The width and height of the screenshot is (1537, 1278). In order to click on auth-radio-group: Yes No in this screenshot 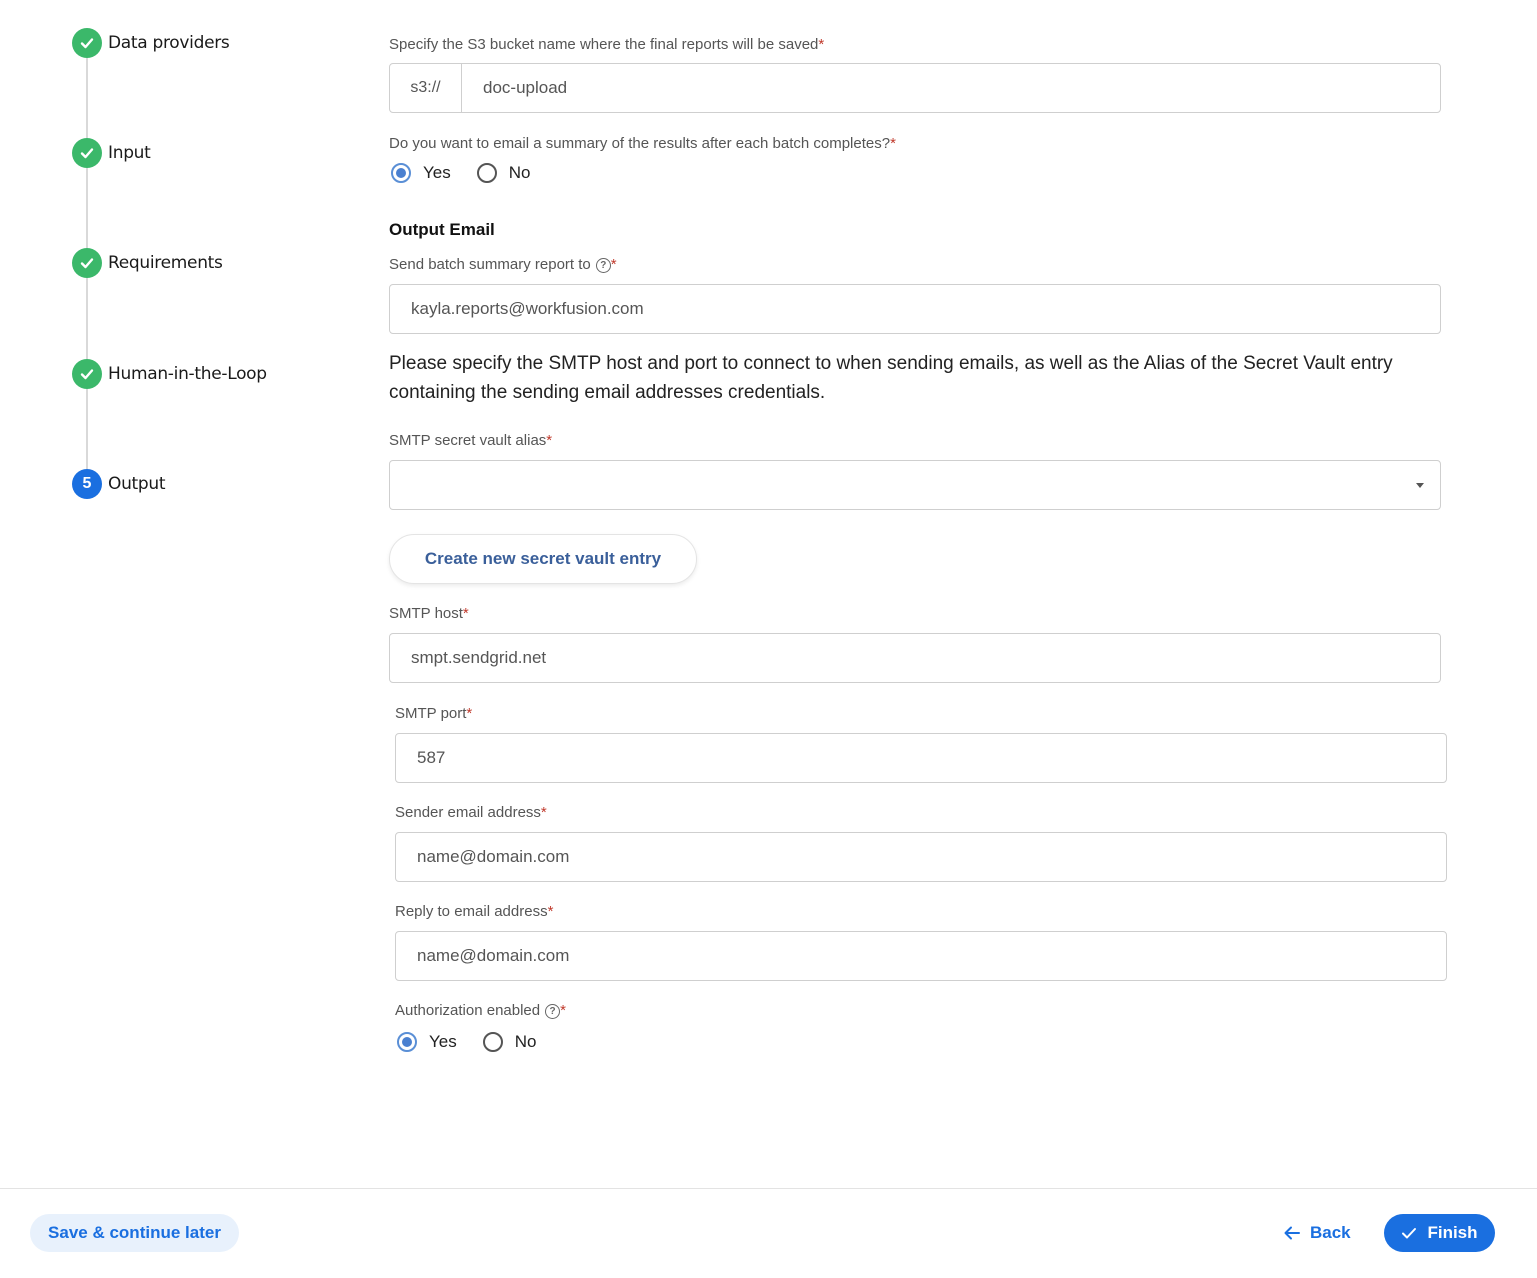, I will do `click(479, 1042)`.